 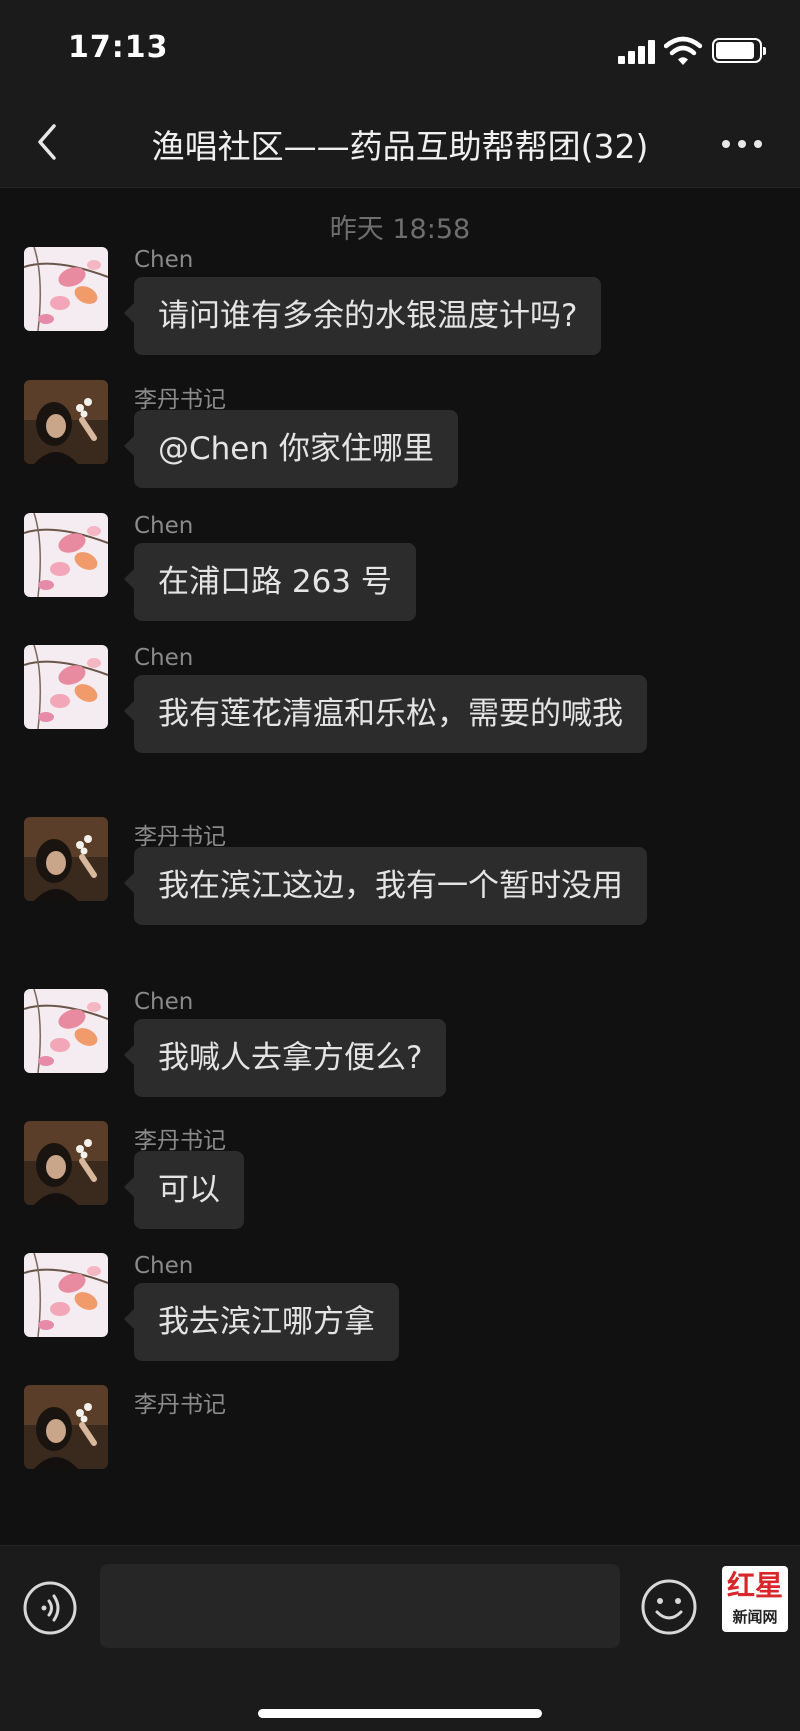 What do you see at coordinates (400, 229) in the screenshot?
I see `message-timestamp: 昨天 18:58` at bounding box center [400, 229].